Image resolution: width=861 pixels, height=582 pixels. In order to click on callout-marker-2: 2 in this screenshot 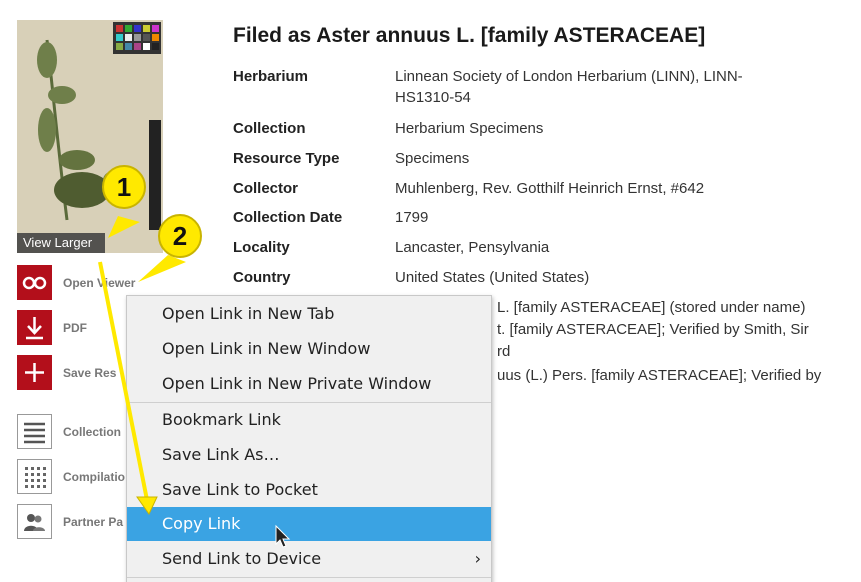, I will do `click(180, 236)`.